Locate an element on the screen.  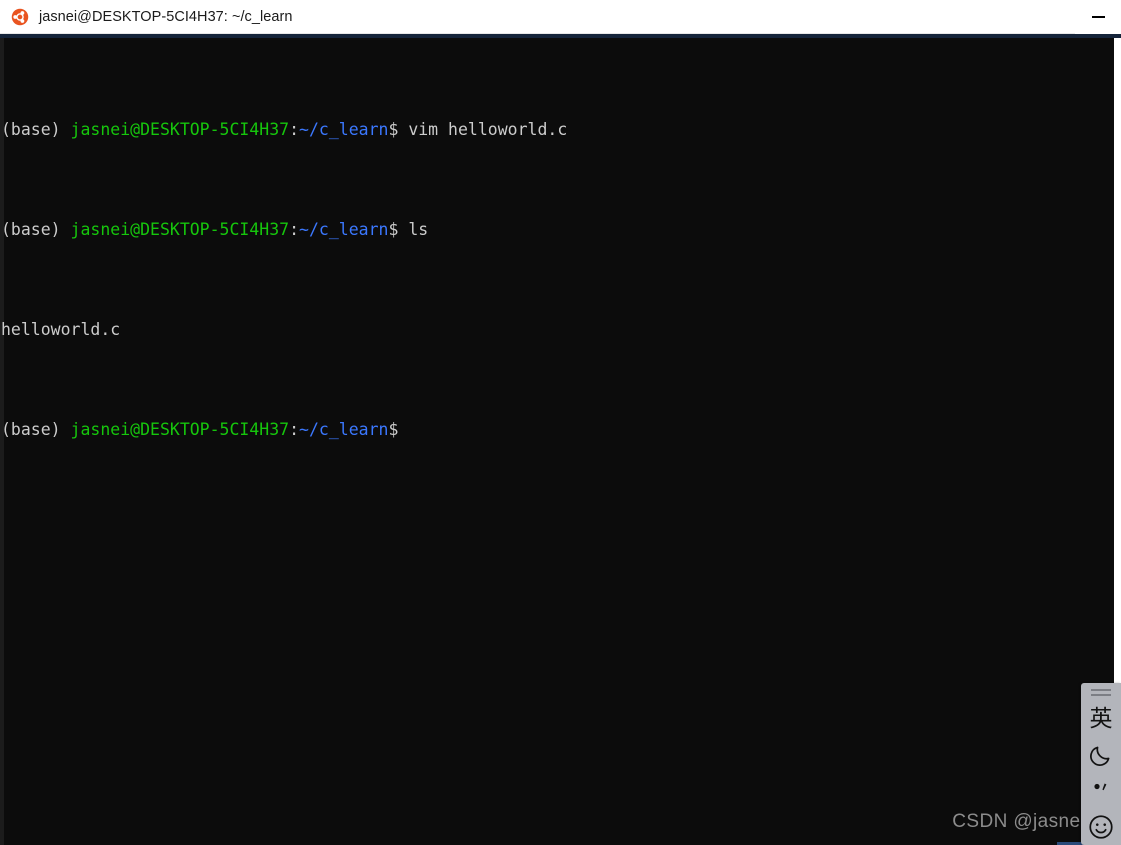
ime-moon-button is located at coordinates (1101, 755).